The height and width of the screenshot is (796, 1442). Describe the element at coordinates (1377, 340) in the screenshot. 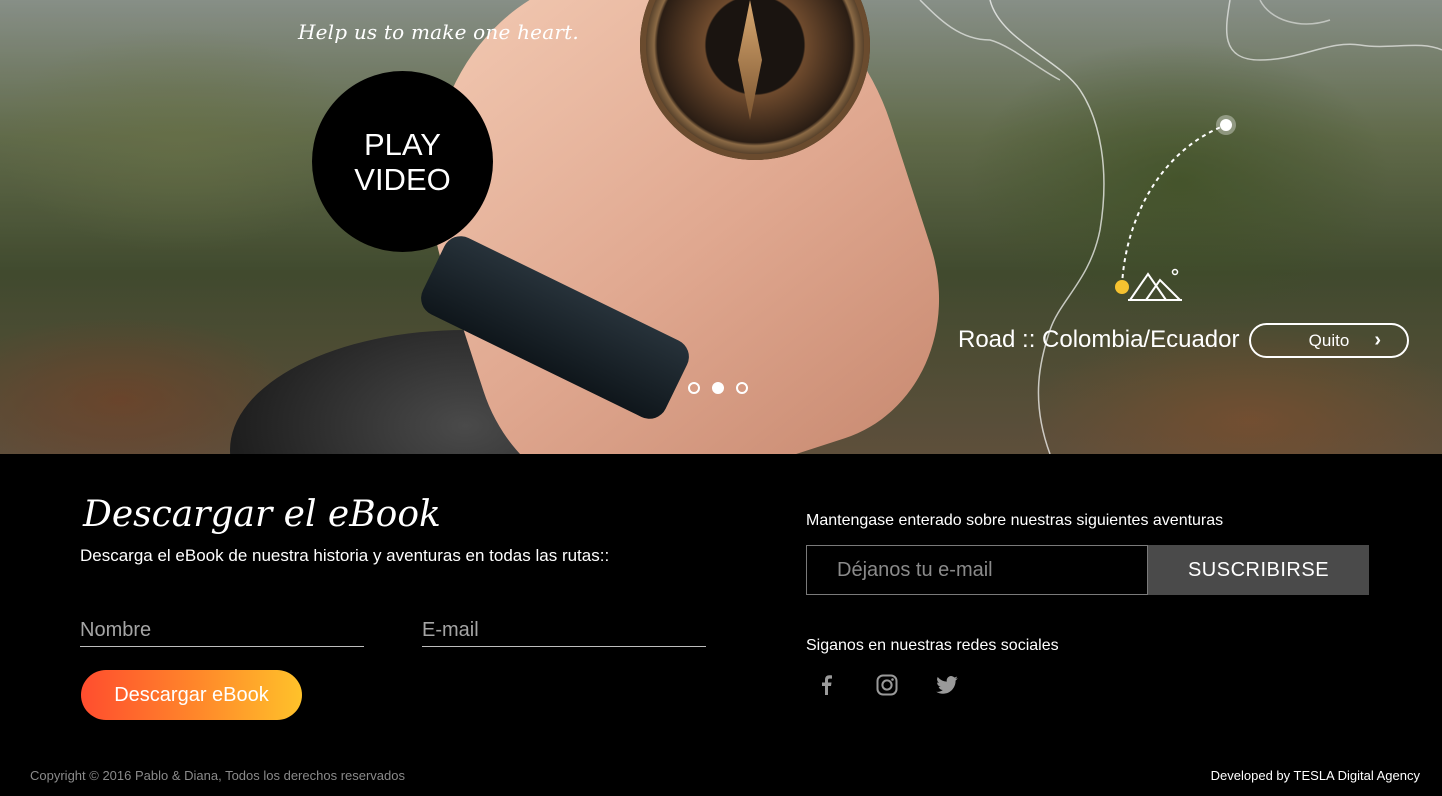

I see `chevron-right-icon: ›` at that location.